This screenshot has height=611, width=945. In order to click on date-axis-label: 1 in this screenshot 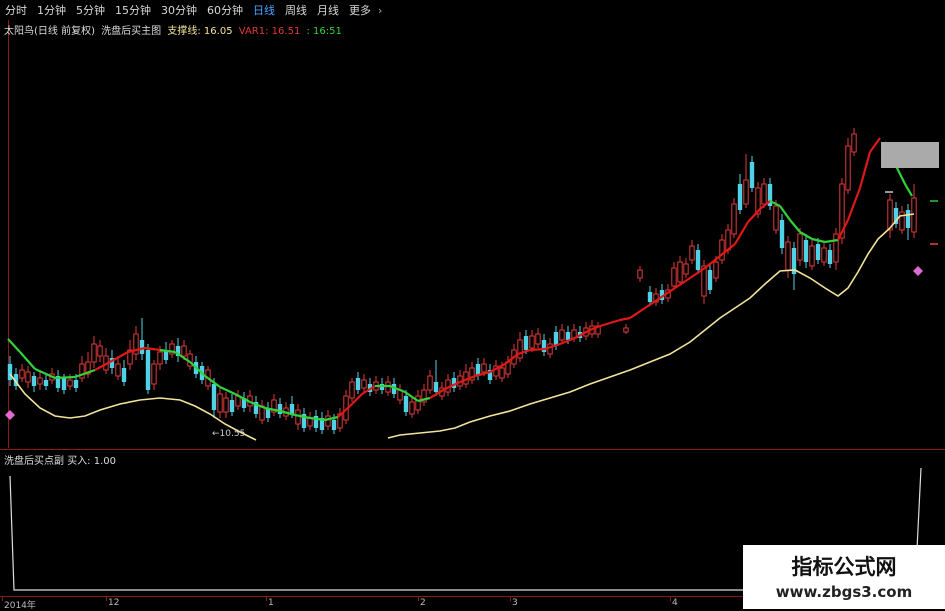, I will do `click(271, 603)`.